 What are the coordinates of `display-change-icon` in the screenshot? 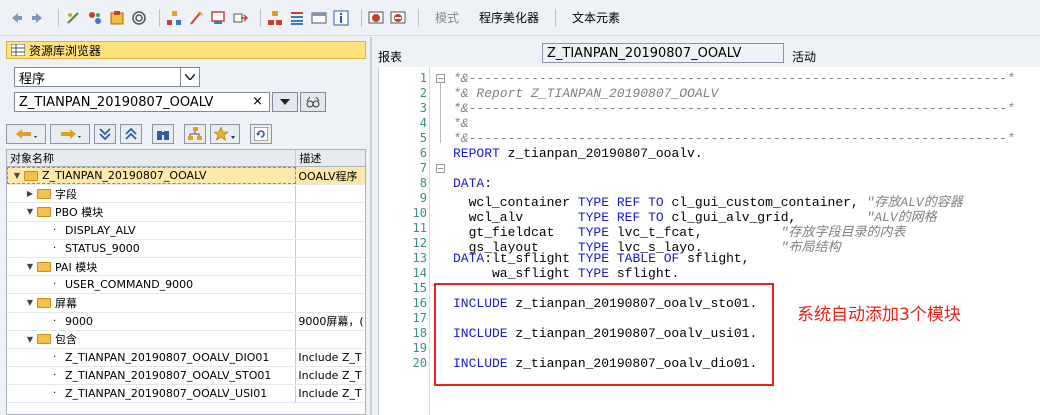 It's located at (95, 18).